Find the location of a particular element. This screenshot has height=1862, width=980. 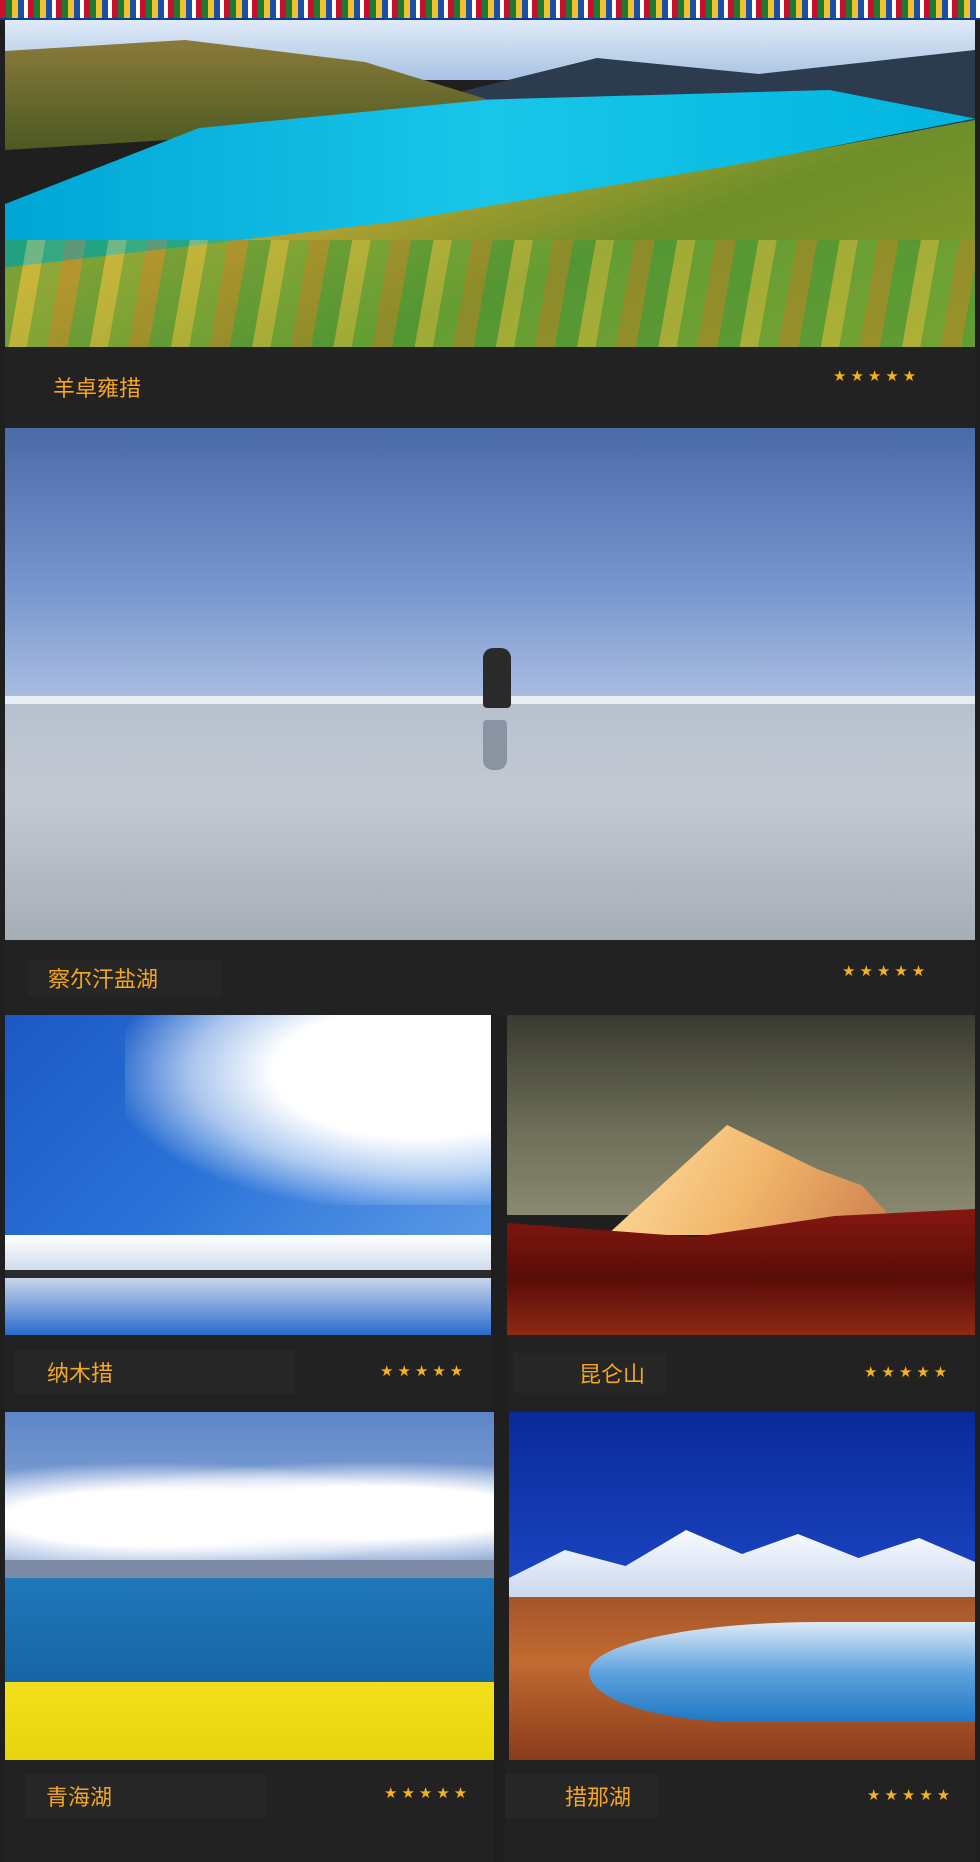

destination-name: 羊卓雍措 is located at coordinates (123, 387).